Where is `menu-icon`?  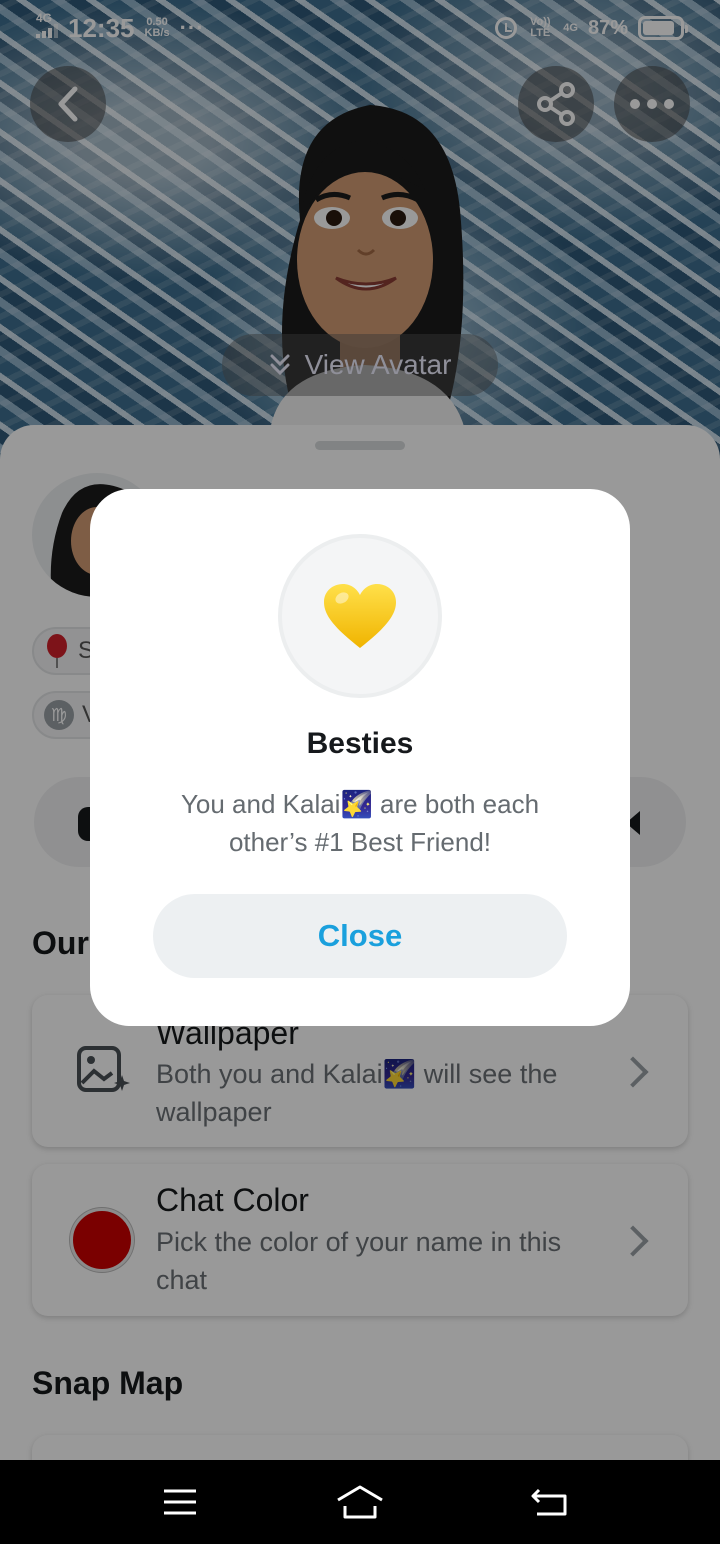
menu-icon is located at coordinates (180, 1502).